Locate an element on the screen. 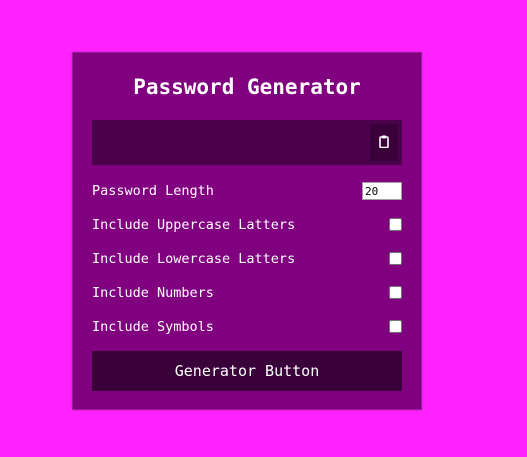 This screenshot has width=527, height=457. lowercase-label: Include Lowercase Latters is located at coordinates (194, 259).